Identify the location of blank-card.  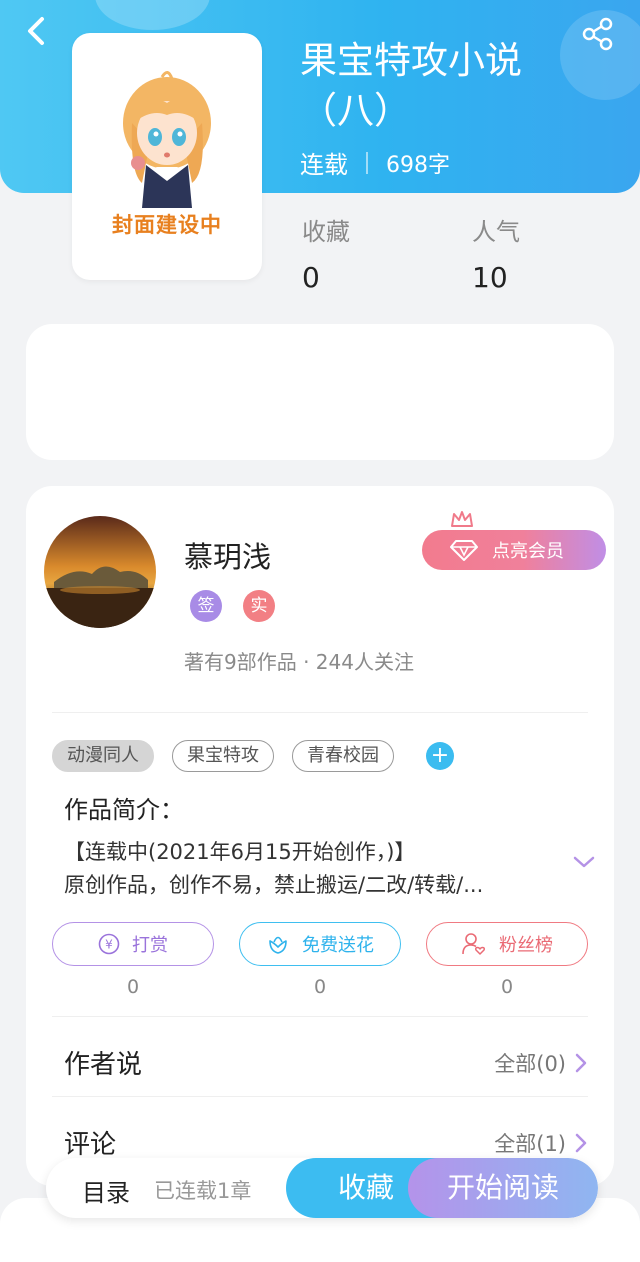
(320, 392).